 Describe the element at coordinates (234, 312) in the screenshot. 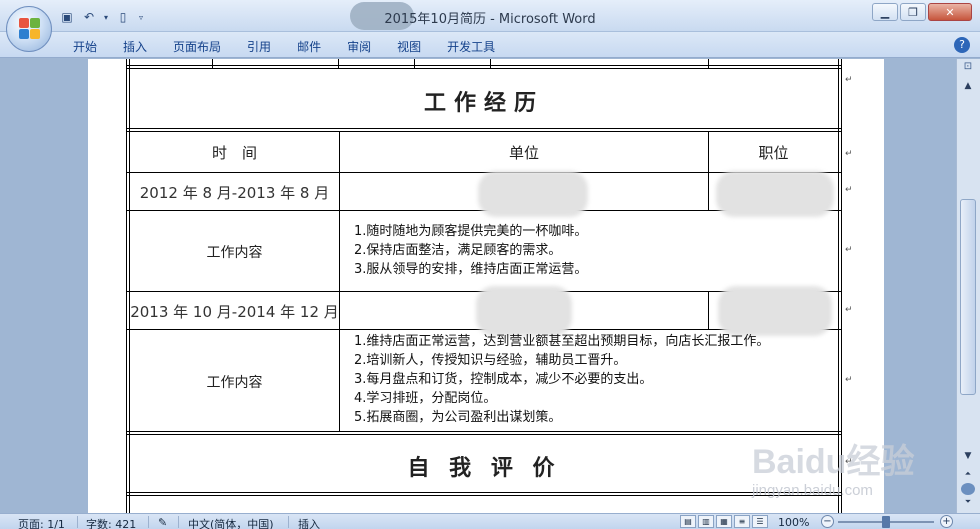

I see `job-2-period: 2013 年 10 月-2014 年 12 月` at that location.